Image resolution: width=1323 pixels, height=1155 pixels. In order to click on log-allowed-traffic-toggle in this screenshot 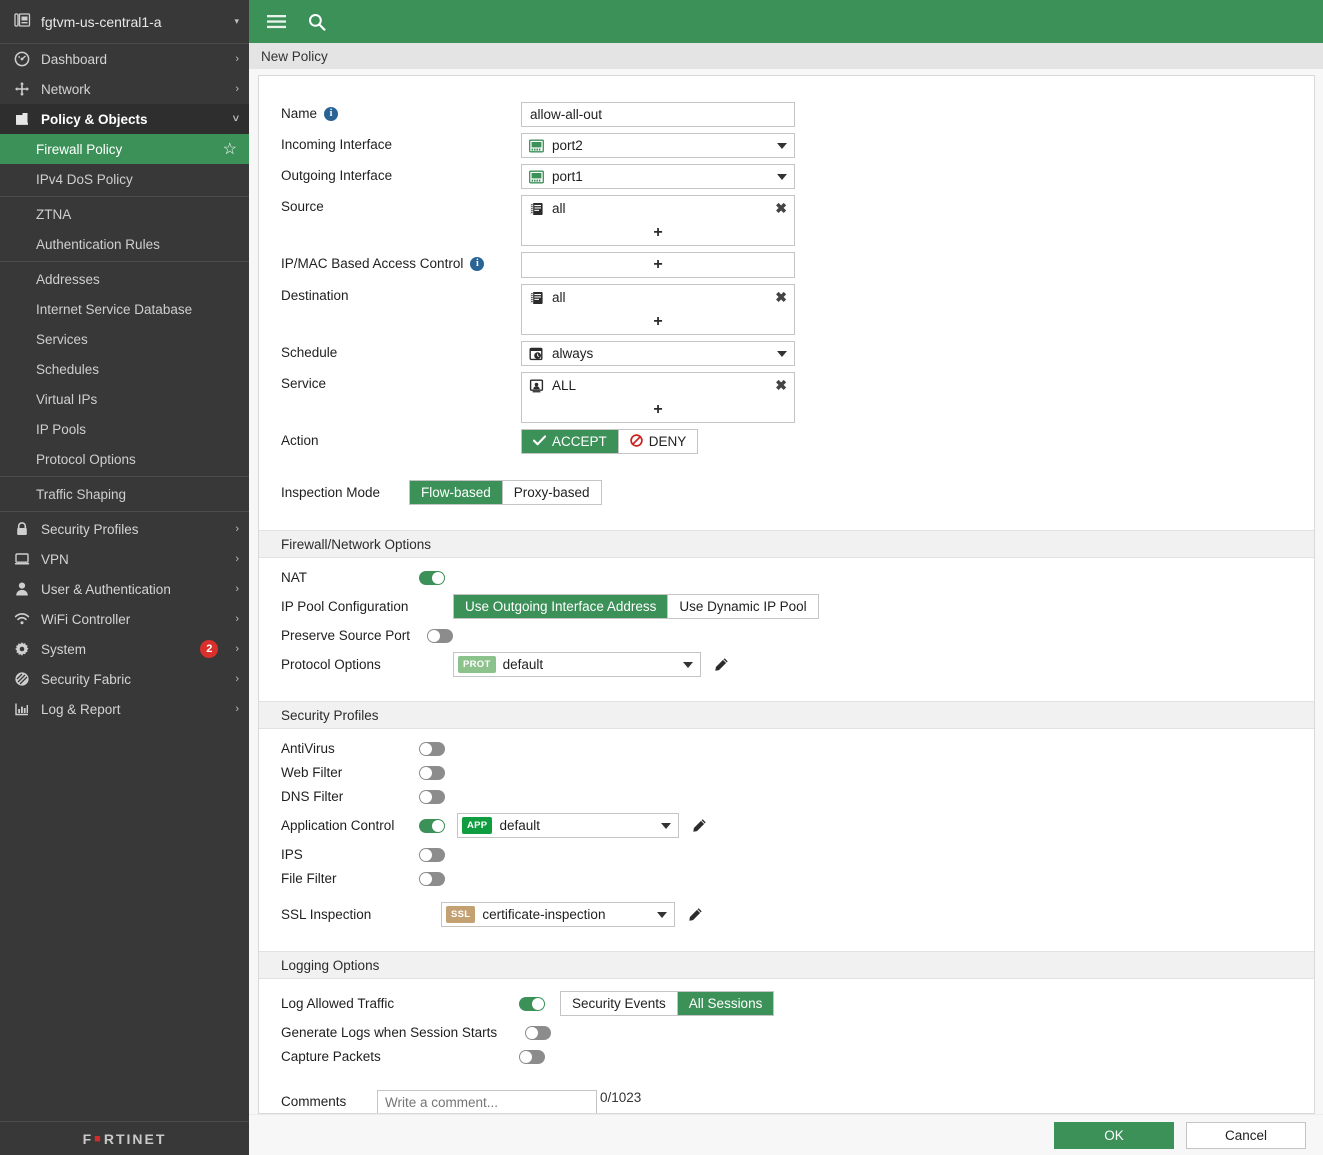, I will do `click(532, 1003)`.